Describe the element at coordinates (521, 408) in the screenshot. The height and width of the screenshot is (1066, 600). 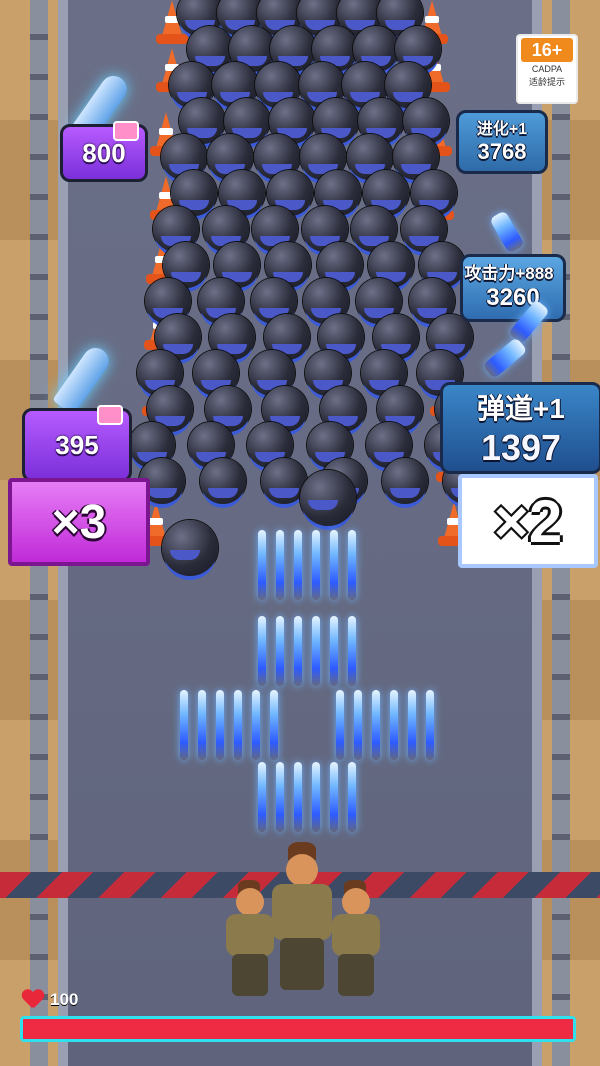
I see `upgrade-label: 弹道+1` at that location.